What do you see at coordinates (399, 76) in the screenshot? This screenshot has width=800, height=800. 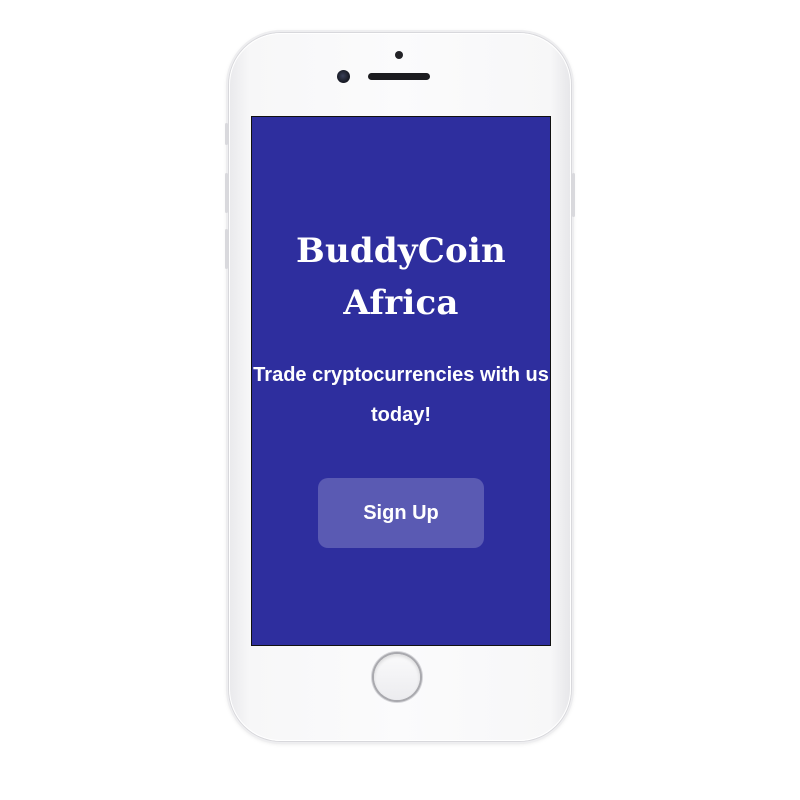 I see `earpiece-speaker` at bounding box center [399, 76].